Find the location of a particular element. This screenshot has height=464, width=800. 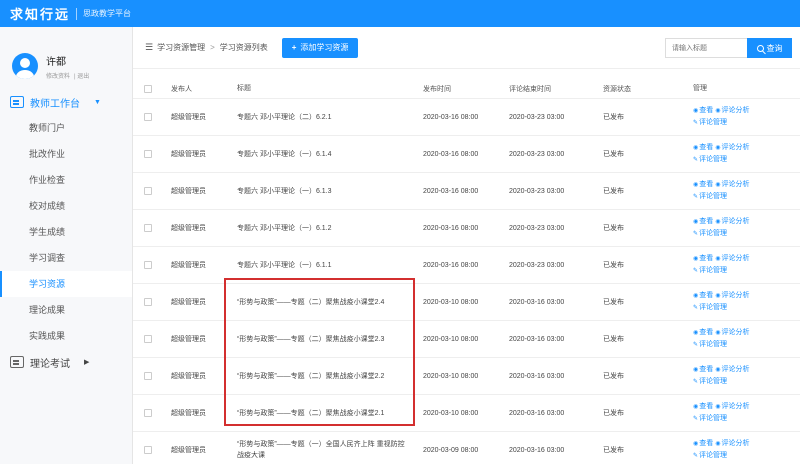

theory-exam-group: 理论考试 ▶ is located at coordinates (66, 362).